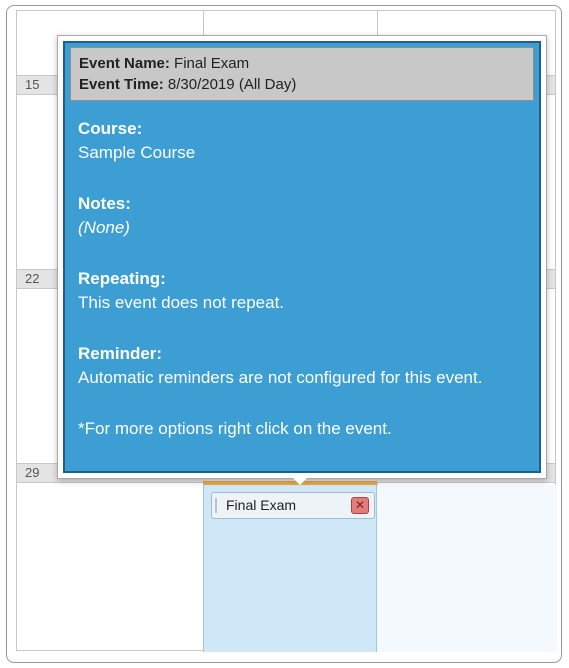 The width and height of the screenshot is (569, 668). What do you see at coordinates (120, 353) in the screenshot?
I see `reminder-label: Reminder:` at bounding box center [120, 353].